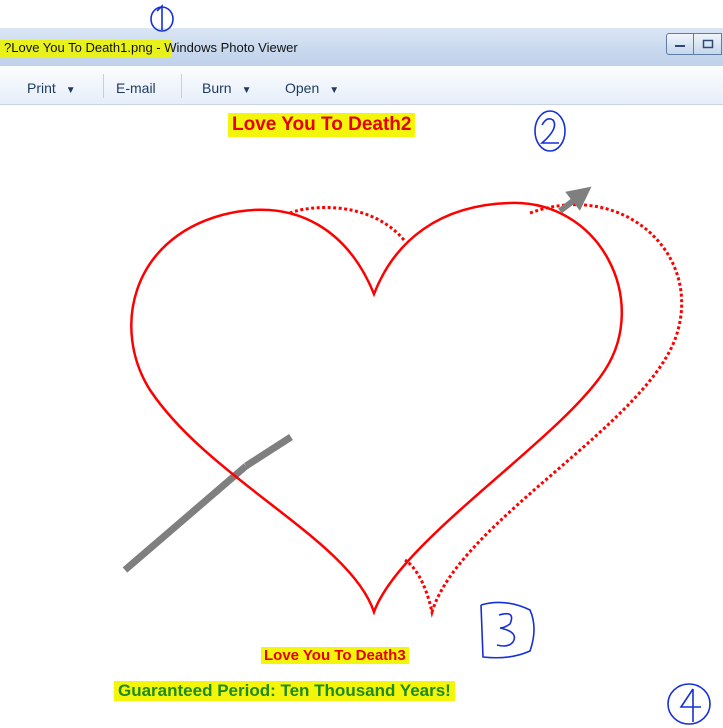  What do you see at coordinates (575, 200) in the screenshot?
I see `arrow-head` at bounding box center [575, 200].